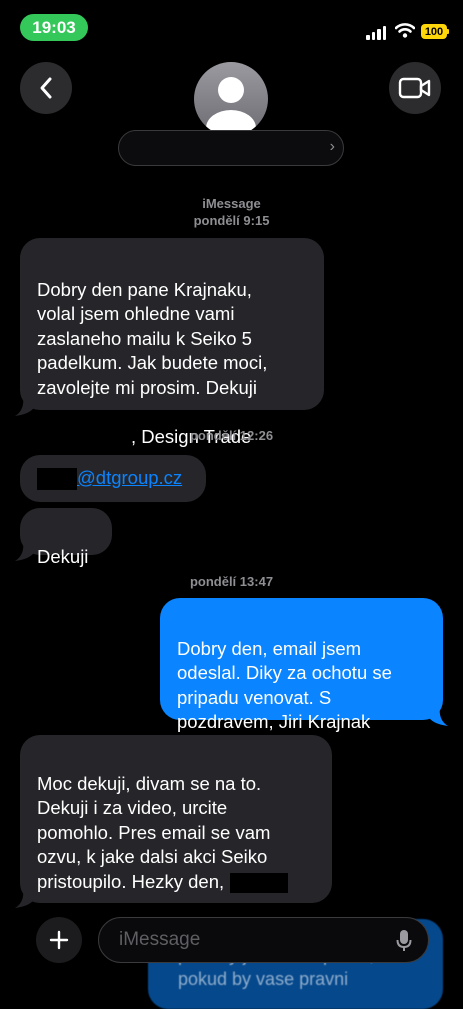 The width and height of the screenshot is (463, 1009). I want to click on message-incoming-2: @dtgroup.cz, so click(113, 478).